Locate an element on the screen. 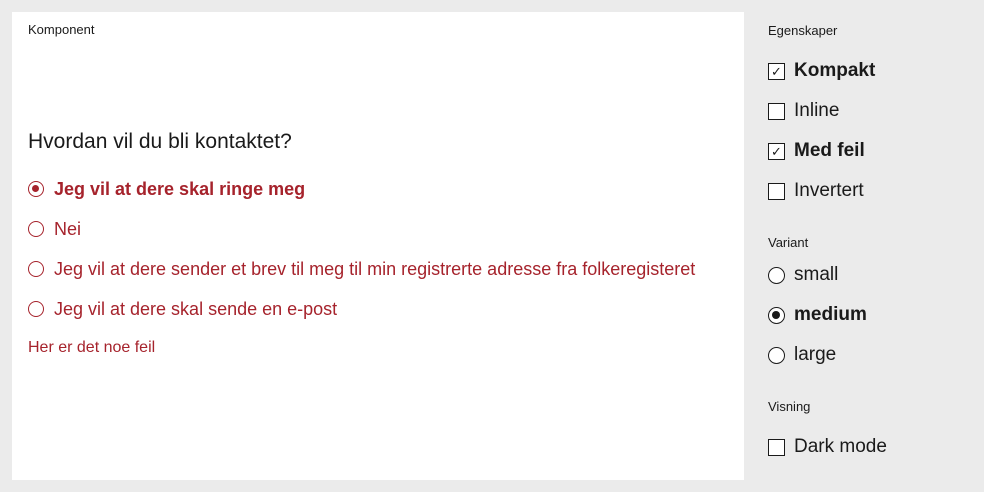 The height and width of the screenshot is (492, 984). variant-heading: Variant is located at coordinates (788, 242).